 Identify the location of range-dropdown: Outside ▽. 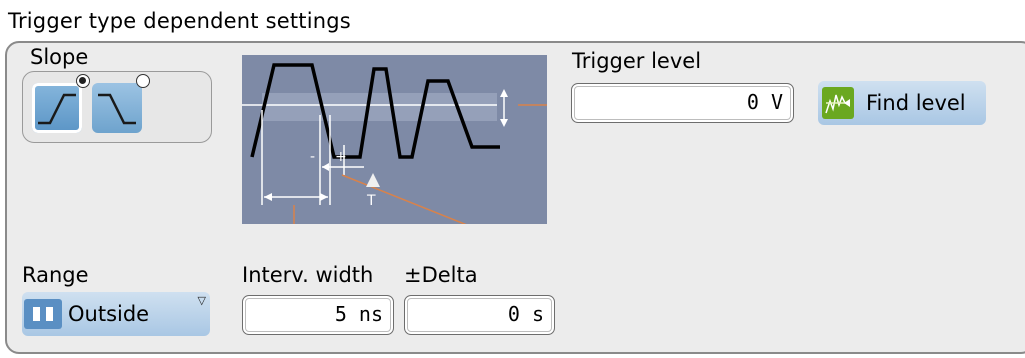
(116, 314).